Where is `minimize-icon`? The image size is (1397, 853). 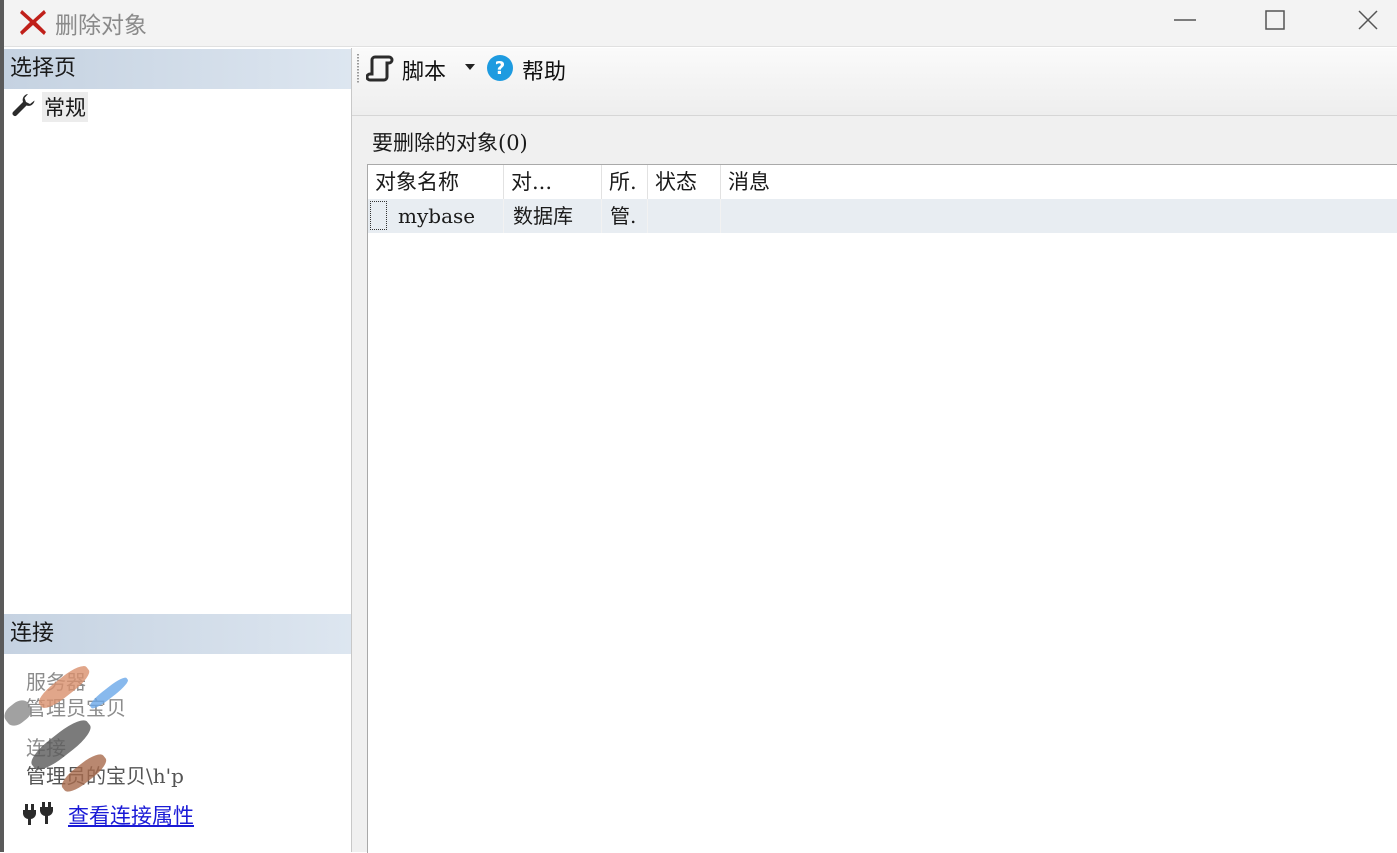
minimize-icon is located at coordinates (1185, 22).